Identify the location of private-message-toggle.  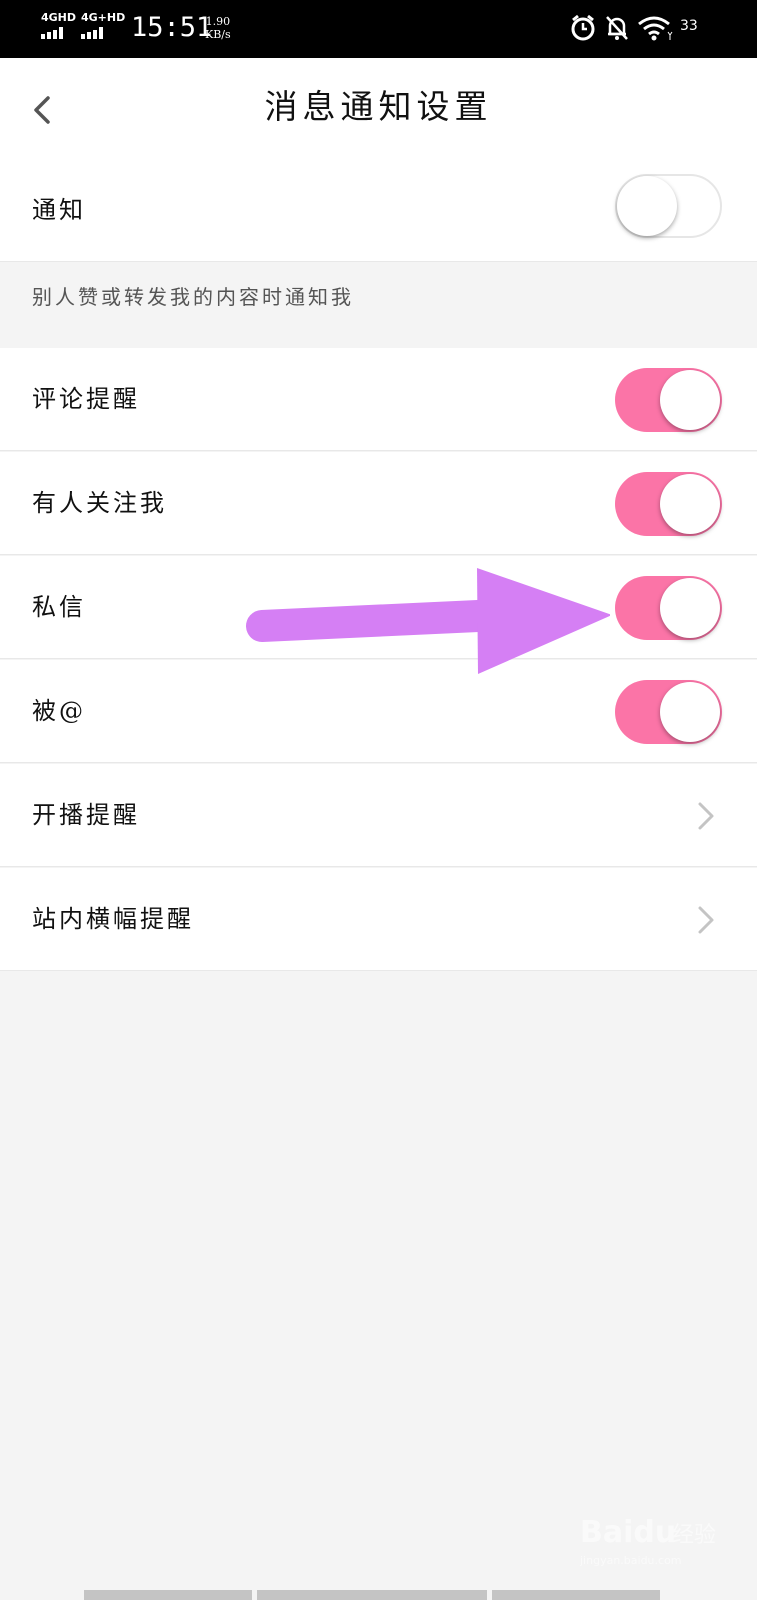
(668, 608).